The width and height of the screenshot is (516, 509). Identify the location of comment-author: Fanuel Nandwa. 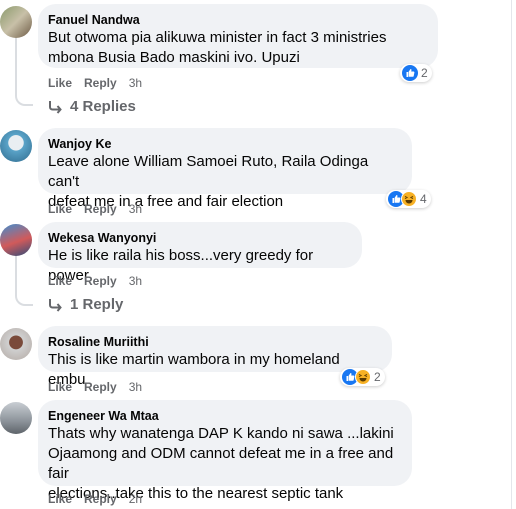
(237, 20).